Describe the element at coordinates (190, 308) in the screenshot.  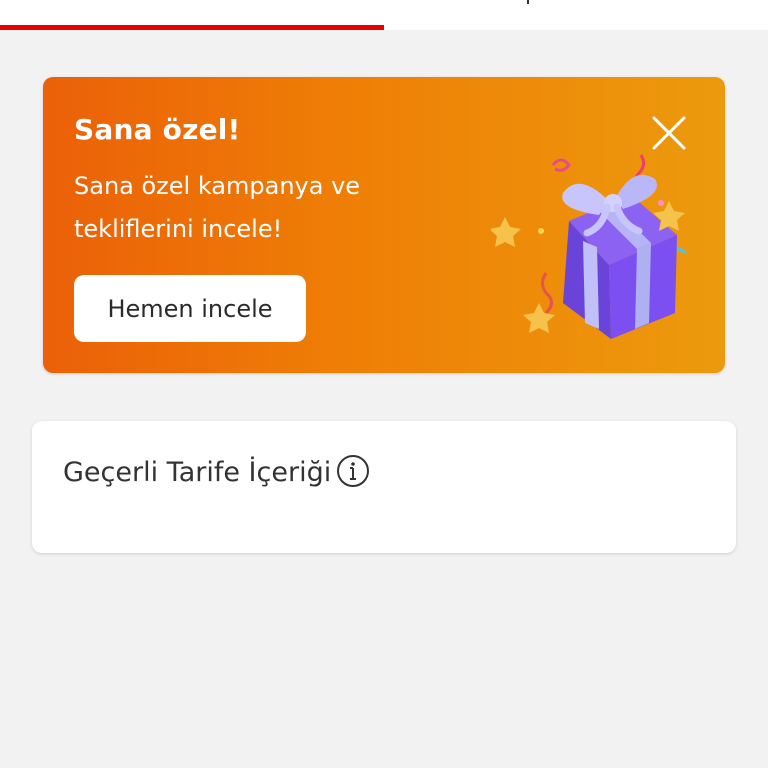
I see `promo-cta-button: Hemen incele` at that location.